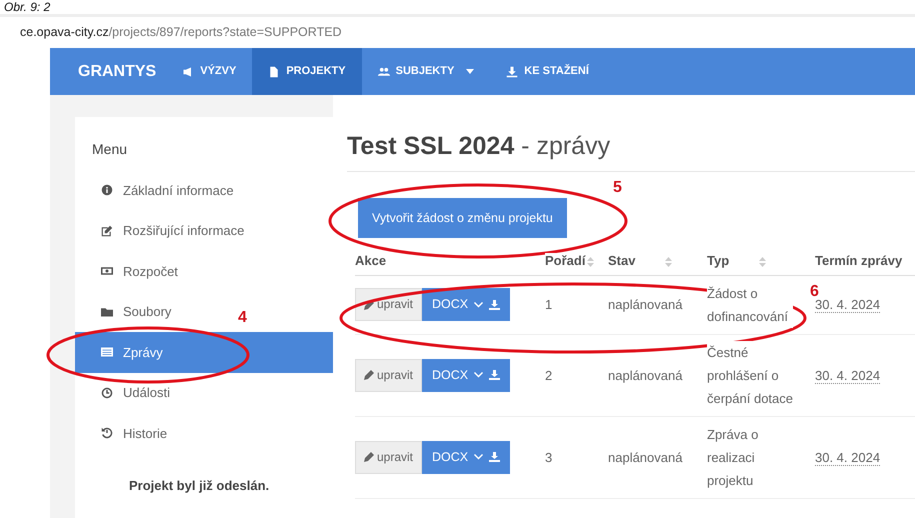 This screenshot has height=518, width=915. Describe the element at coordinates (384, 72) in the screenshot. I see `users-icon` at that location.